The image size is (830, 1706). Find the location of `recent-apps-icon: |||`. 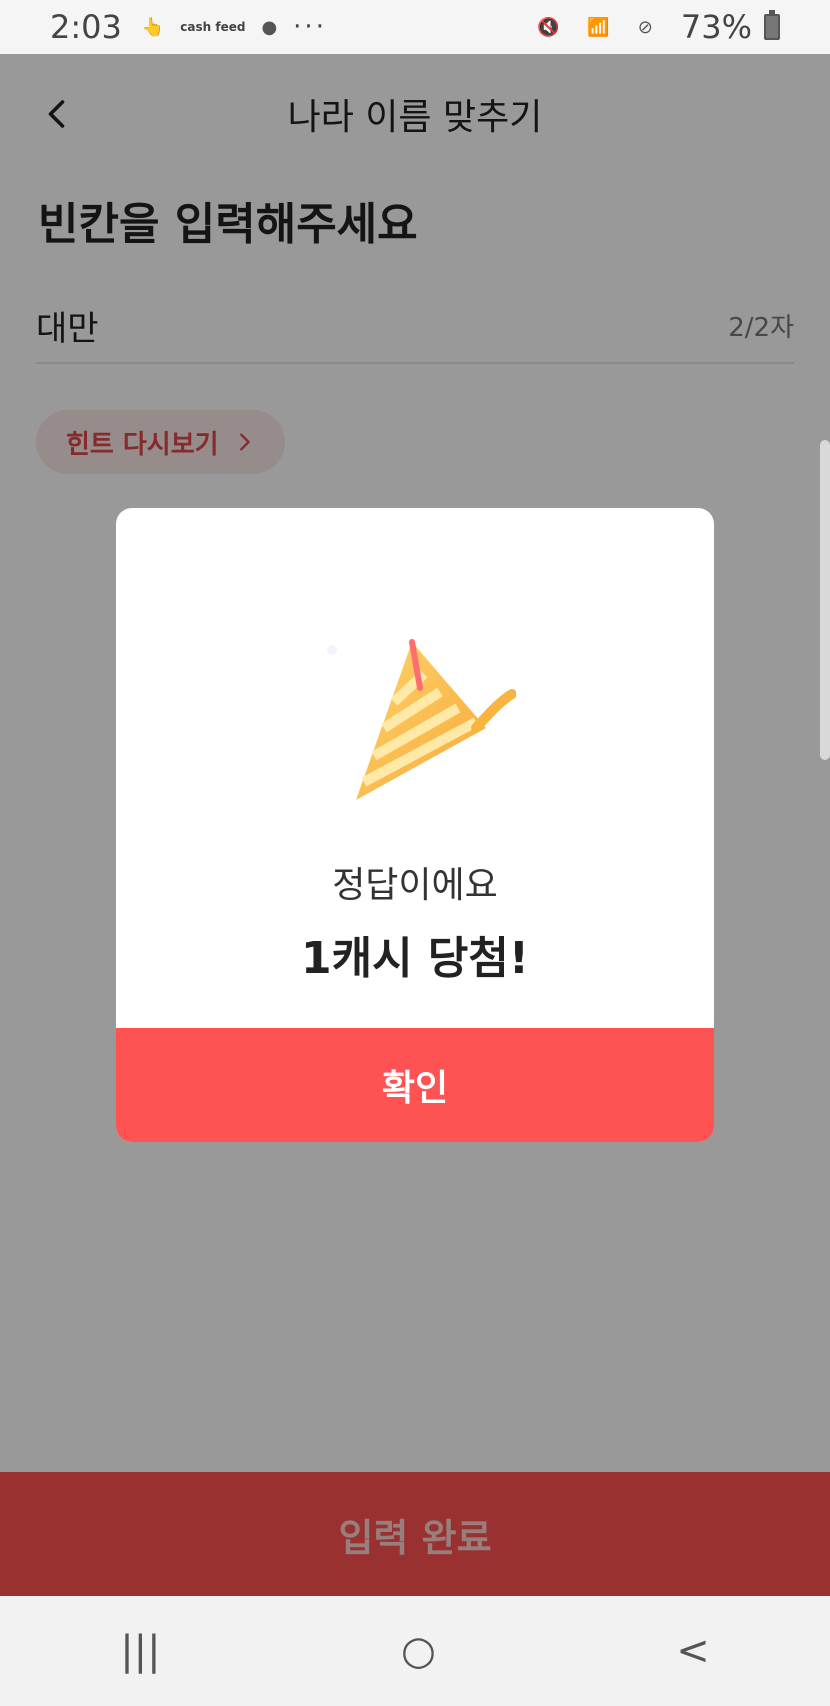

recent-apps-icon: ||| is located at coordinates (140, 1651).